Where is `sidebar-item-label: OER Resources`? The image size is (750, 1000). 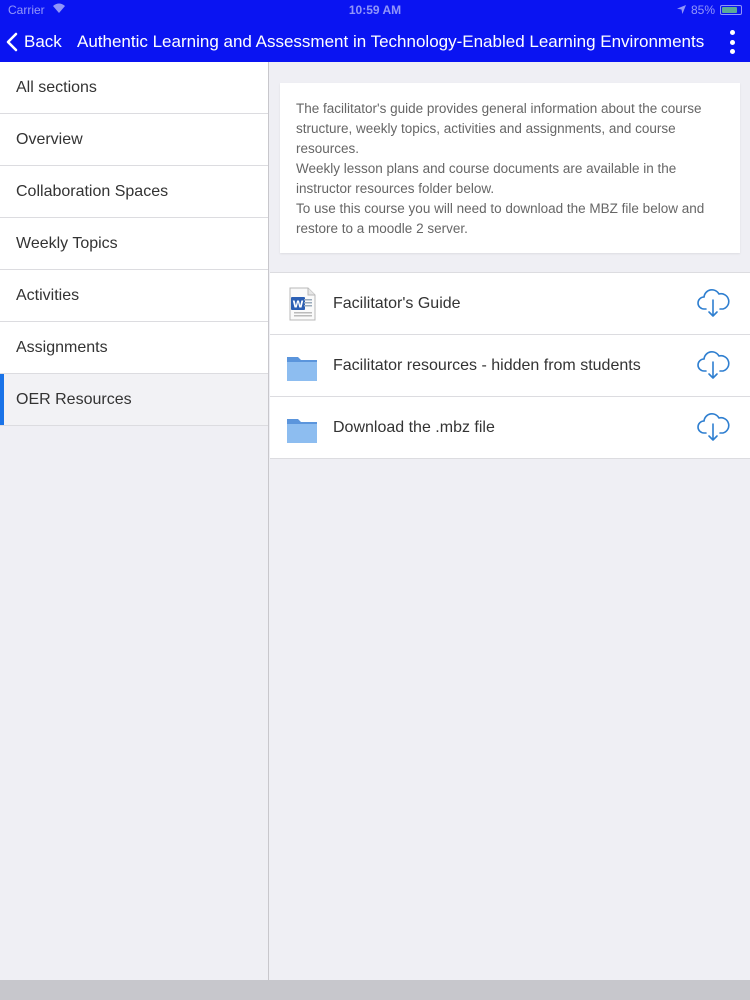
sidebar-item-label: OER Resources is located at coordinates (74, 399).